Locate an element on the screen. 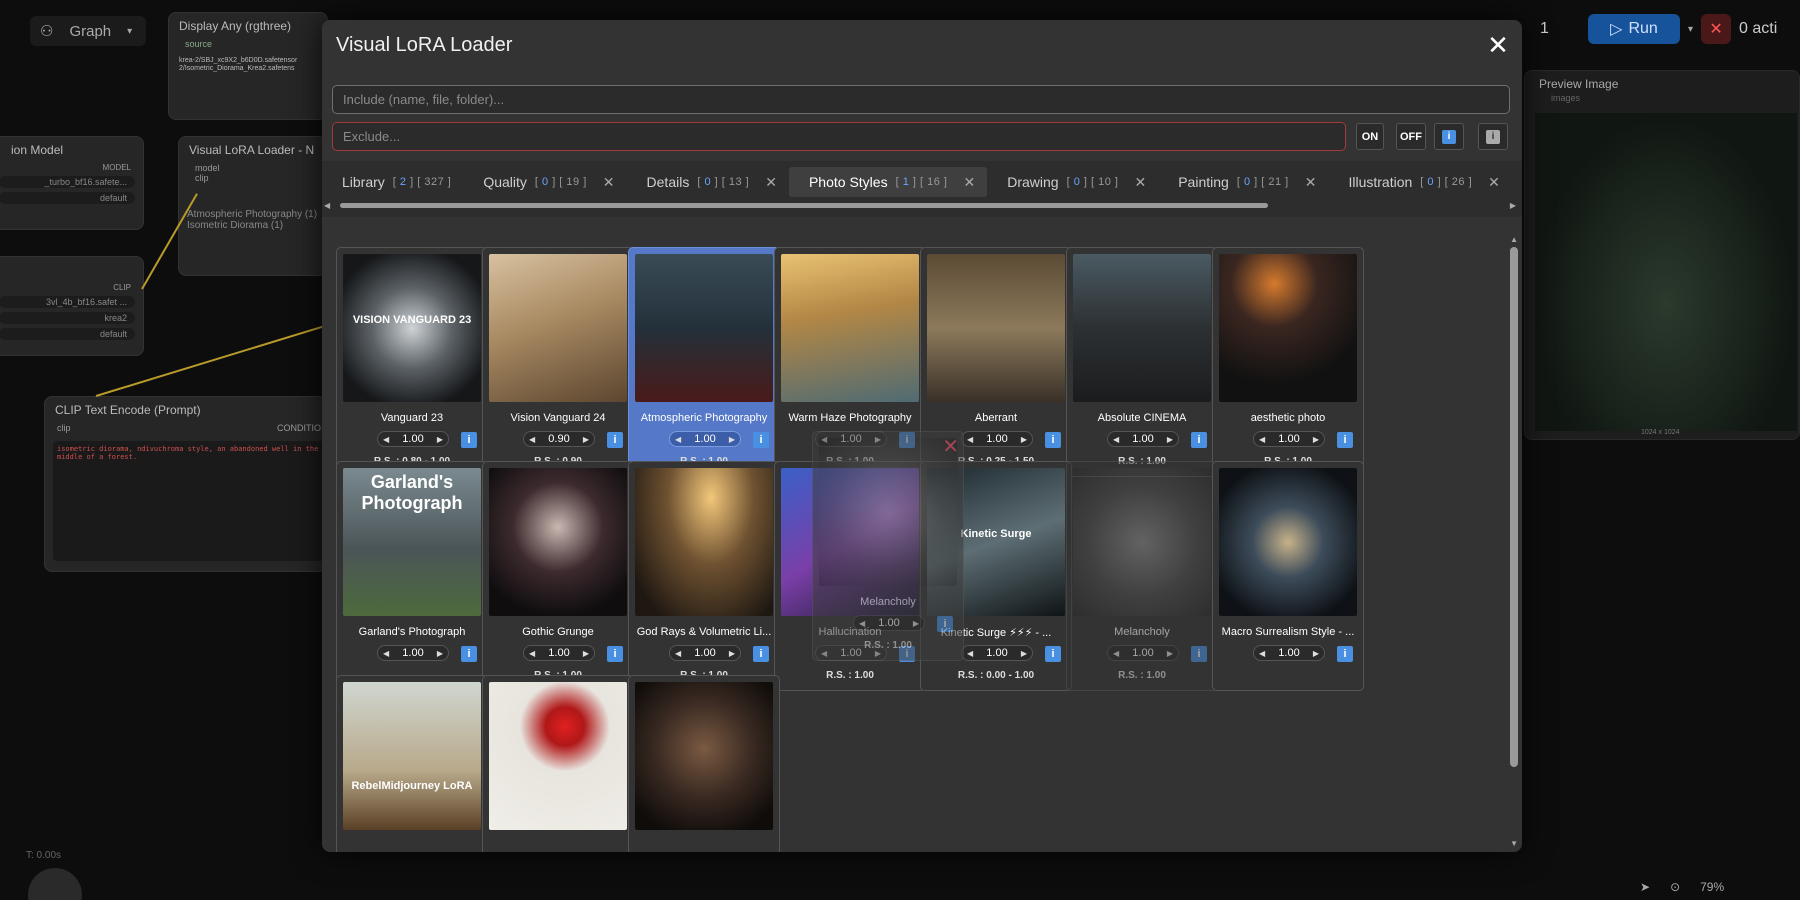 The width and height of the screenshot is (1800, 900). queue-count-input: 1 is located at coordinates (1560, 29).